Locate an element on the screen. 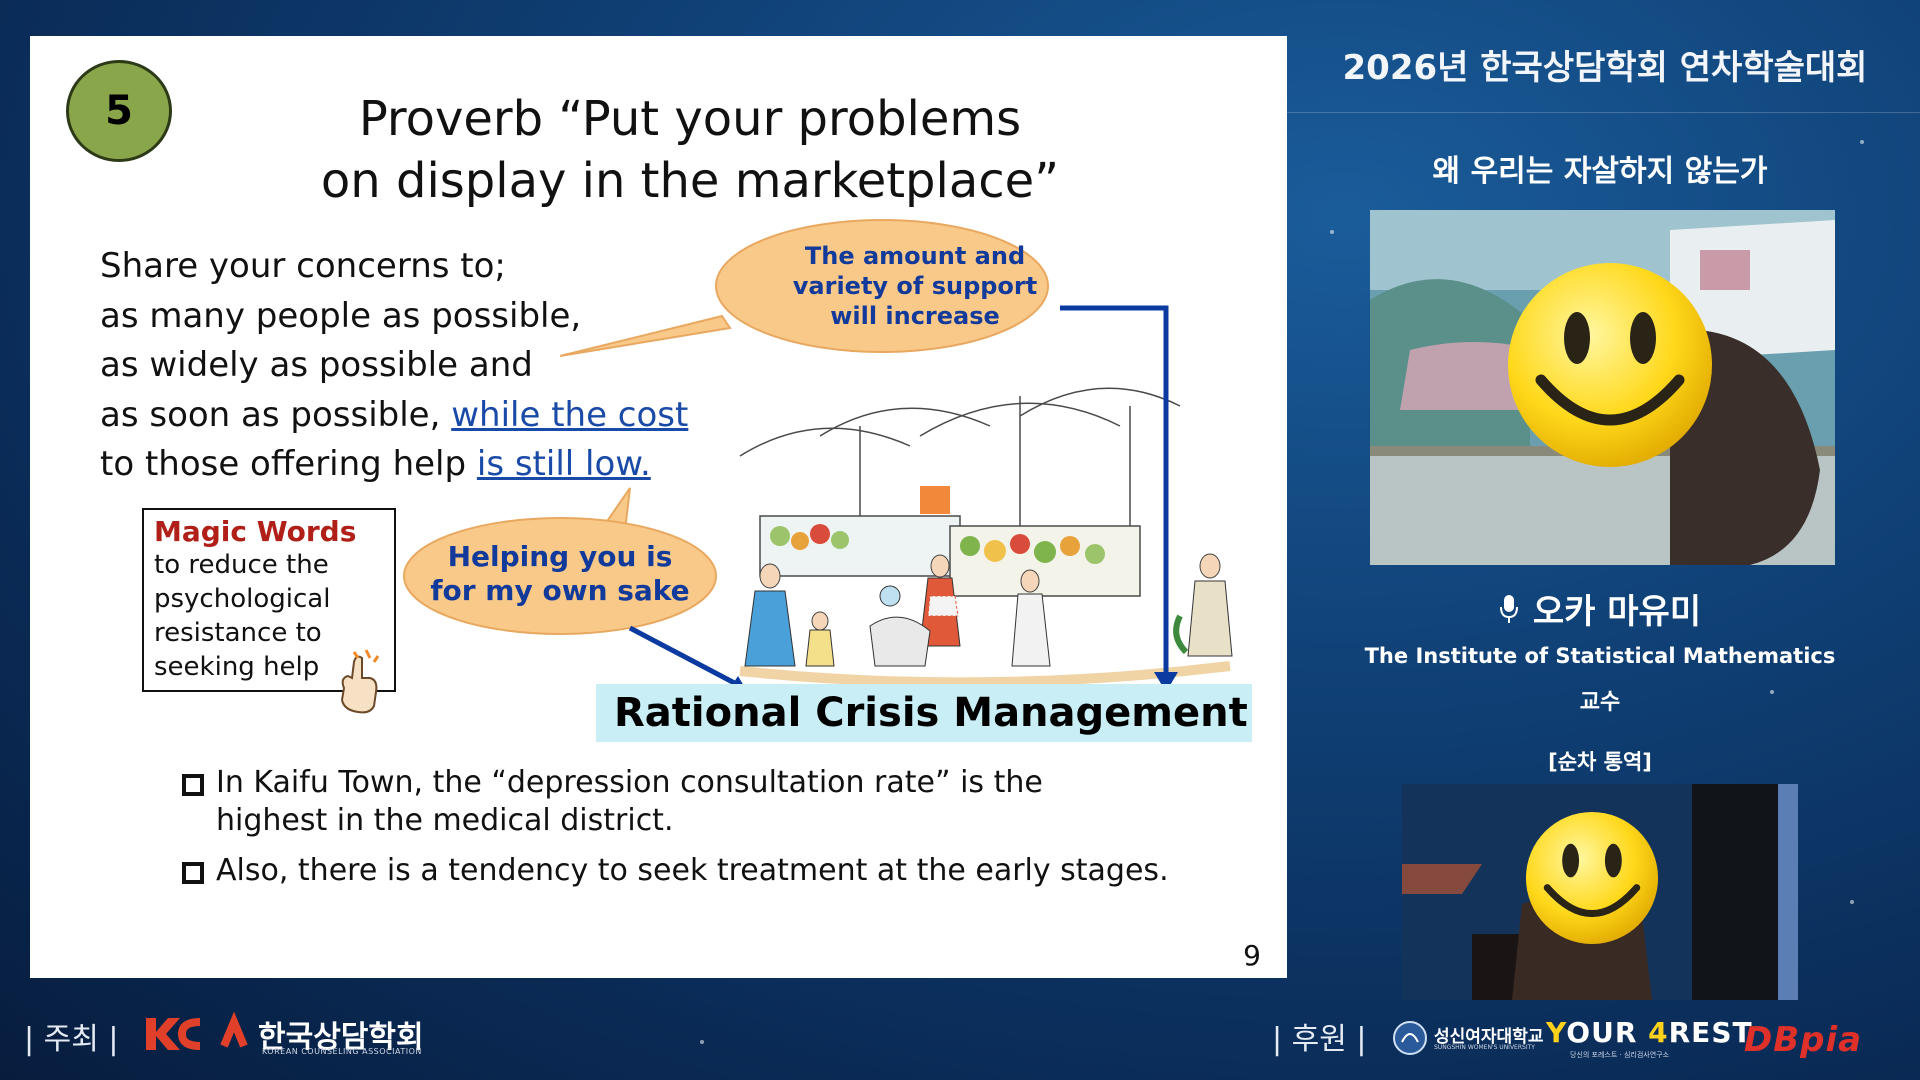 The width and height of the screenshot is (1920, 1080). speaker-video is located at coordinates (1602, 387).